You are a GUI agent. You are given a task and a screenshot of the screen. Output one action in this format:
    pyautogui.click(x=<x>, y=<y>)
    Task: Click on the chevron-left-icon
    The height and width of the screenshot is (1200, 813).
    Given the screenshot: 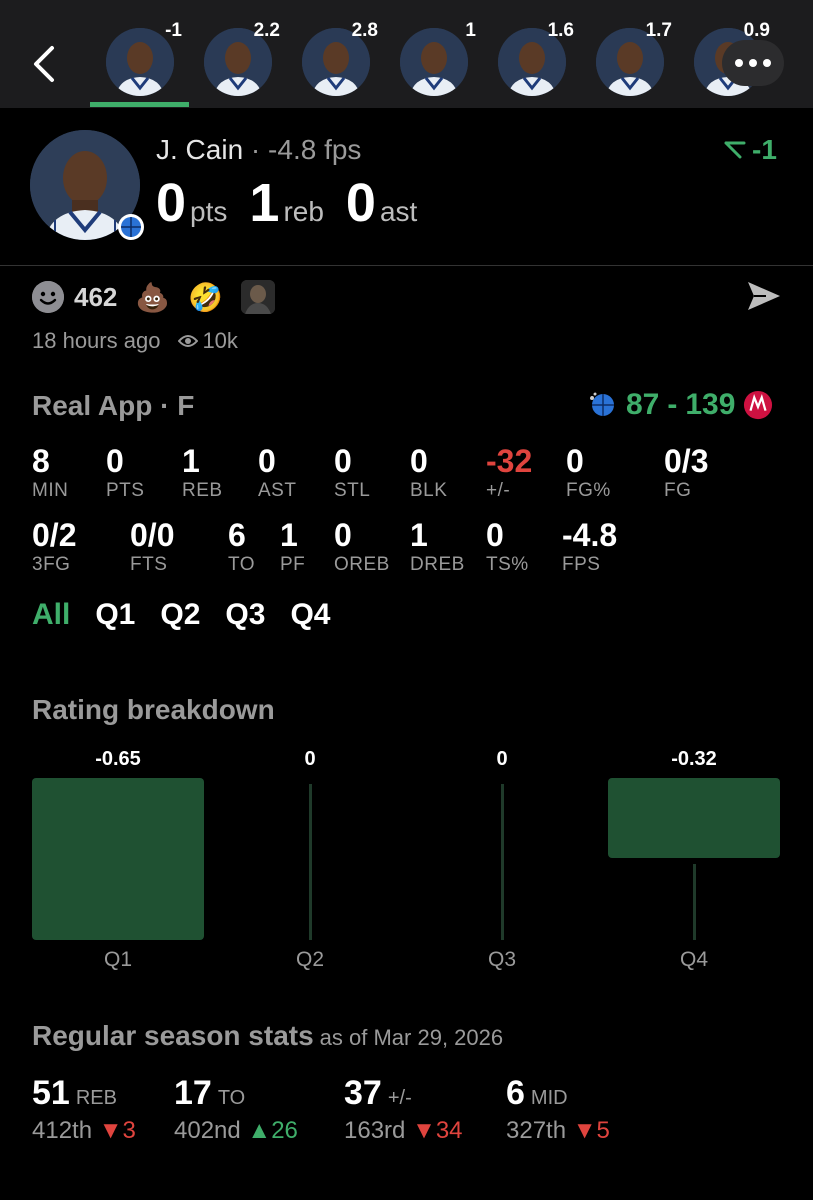 What is the action you would take?
    pyautogui.click(x=44, y=64)
    